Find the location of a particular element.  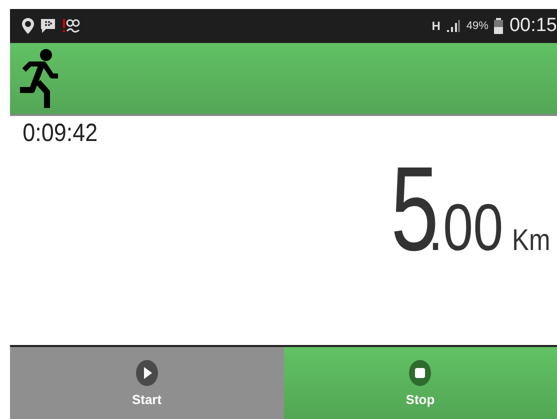

battery-icon is located at coordinates (499, 26).